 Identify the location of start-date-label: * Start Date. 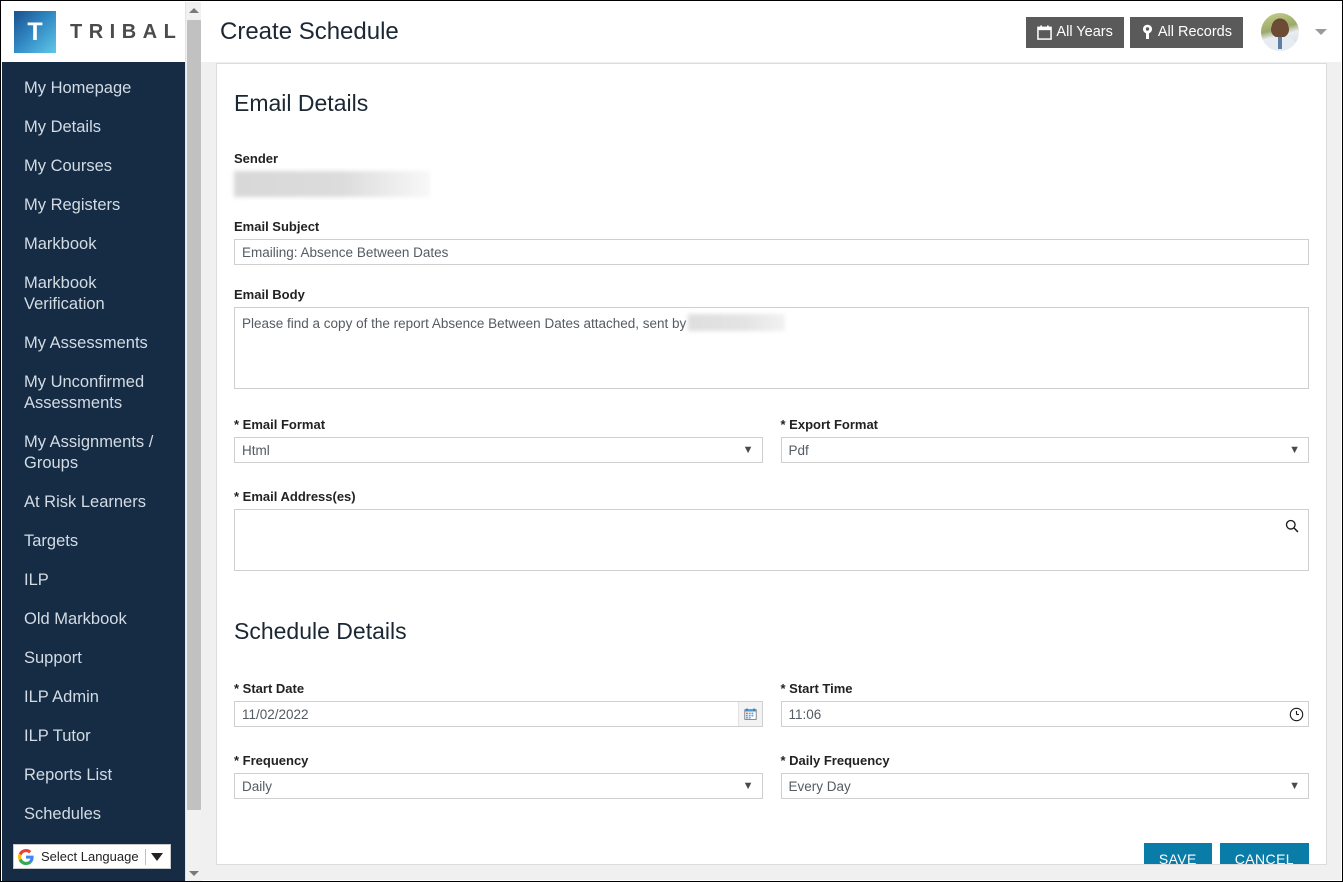
(269, 688).